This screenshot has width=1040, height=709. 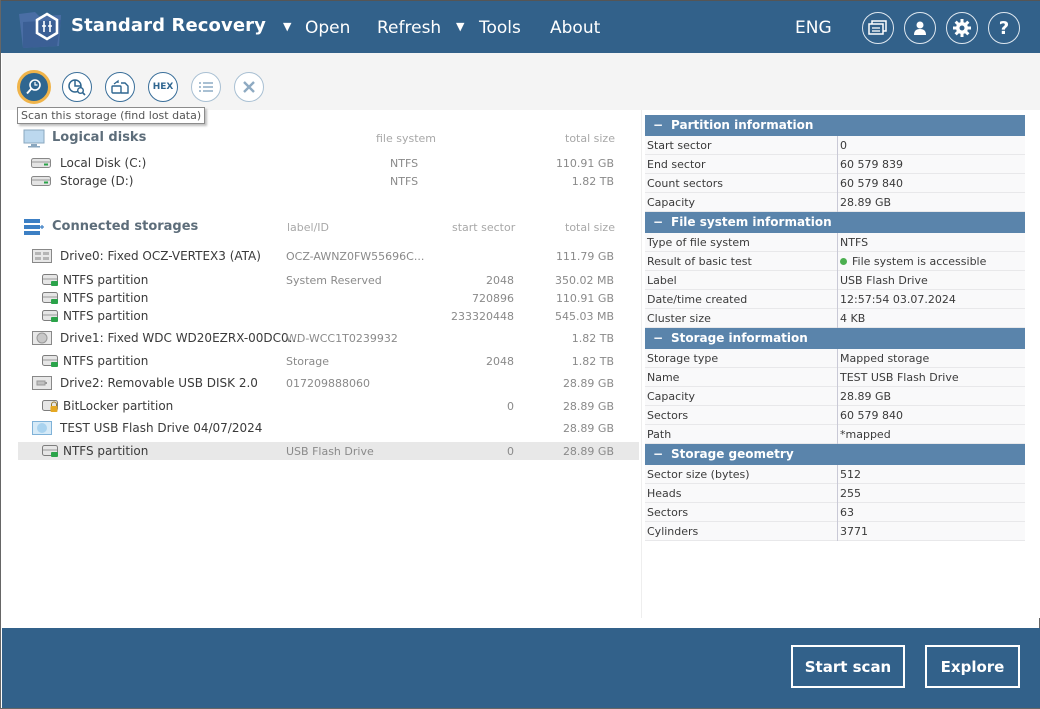 I want to click on properties-list-button, so click(x=206, y=87).